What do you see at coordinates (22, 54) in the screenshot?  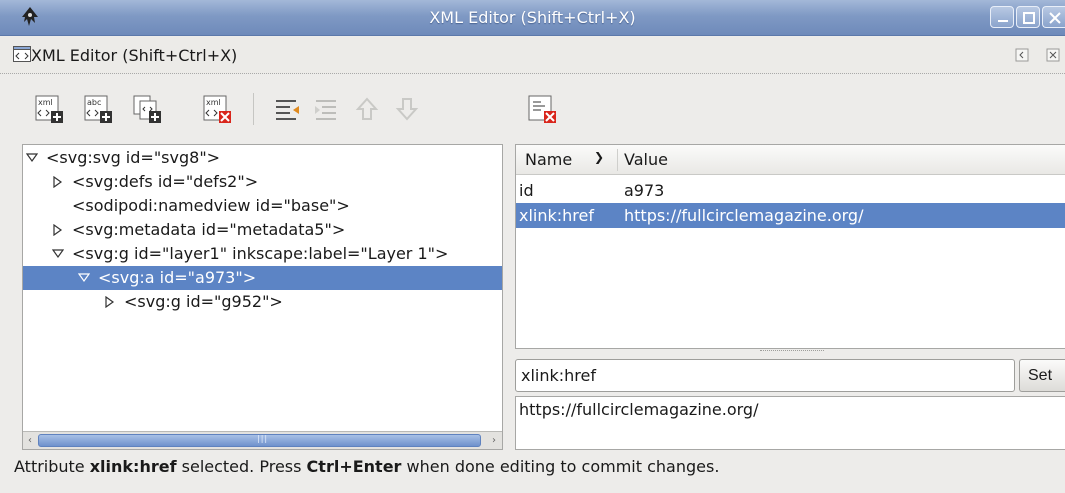 I see `xml-editor-icon` at bounding box center [22, 54].